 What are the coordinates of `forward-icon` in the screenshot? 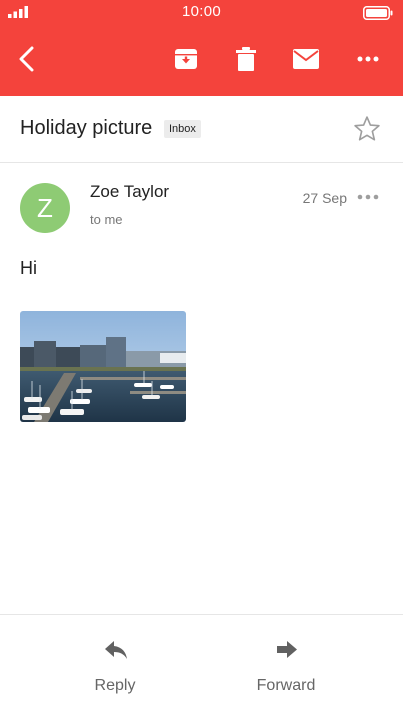 It's located at (287, 649).